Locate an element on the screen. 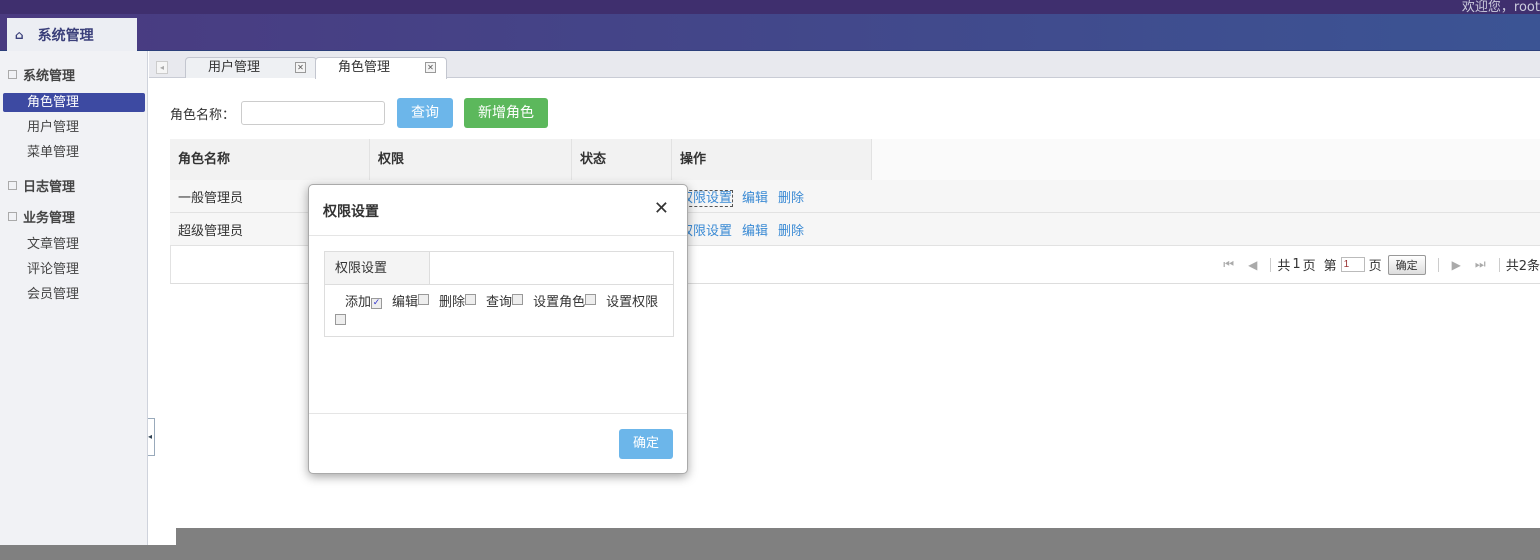 This screenshot has height=560, width=1540. role-name-input is located at coordinates (313, 113).